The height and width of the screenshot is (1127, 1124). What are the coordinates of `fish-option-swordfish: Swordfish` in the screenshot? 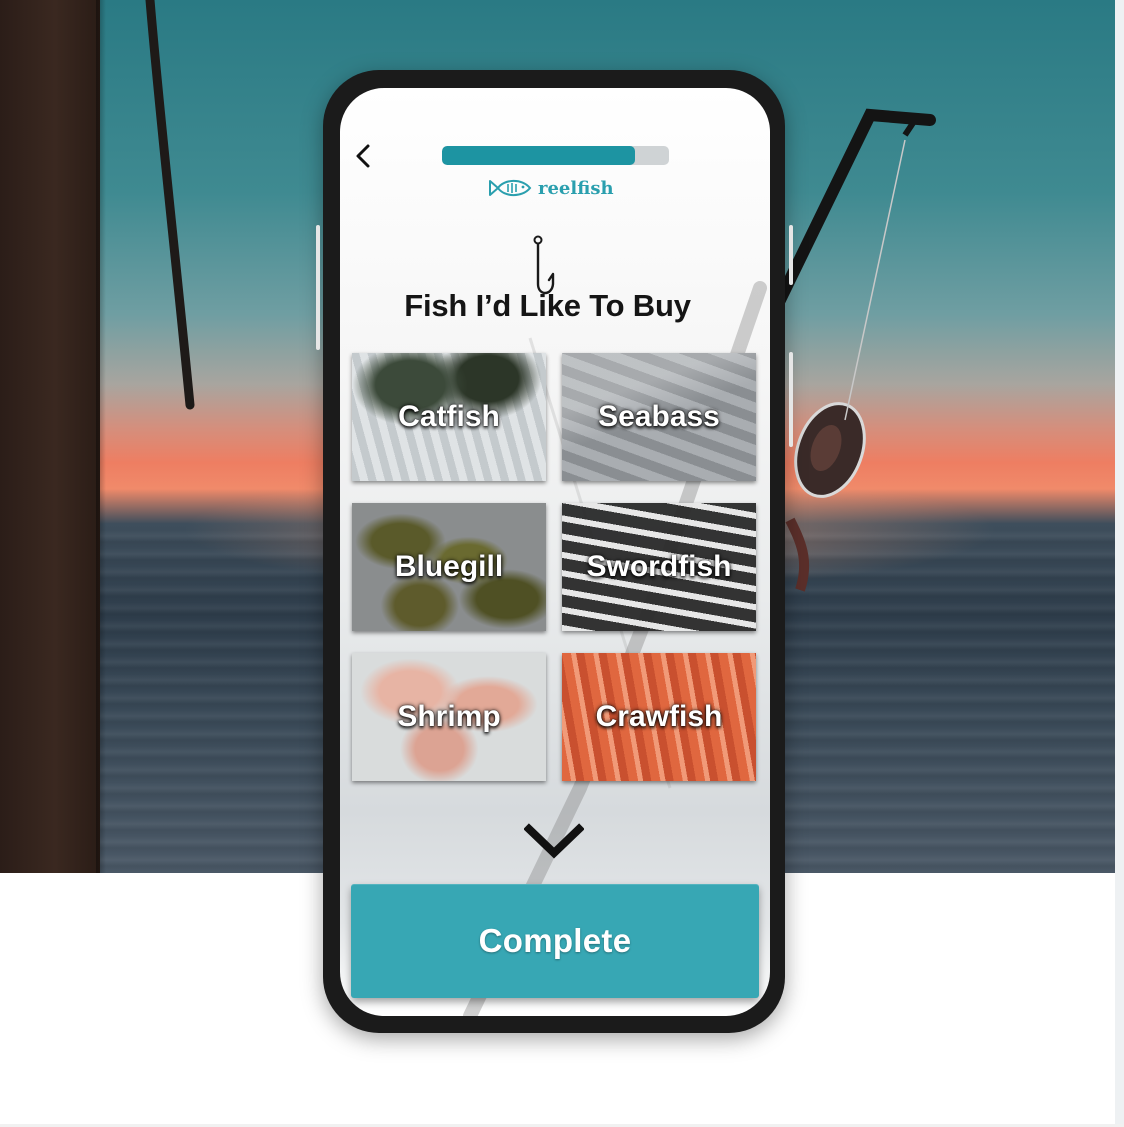 It's located at (659, 567).